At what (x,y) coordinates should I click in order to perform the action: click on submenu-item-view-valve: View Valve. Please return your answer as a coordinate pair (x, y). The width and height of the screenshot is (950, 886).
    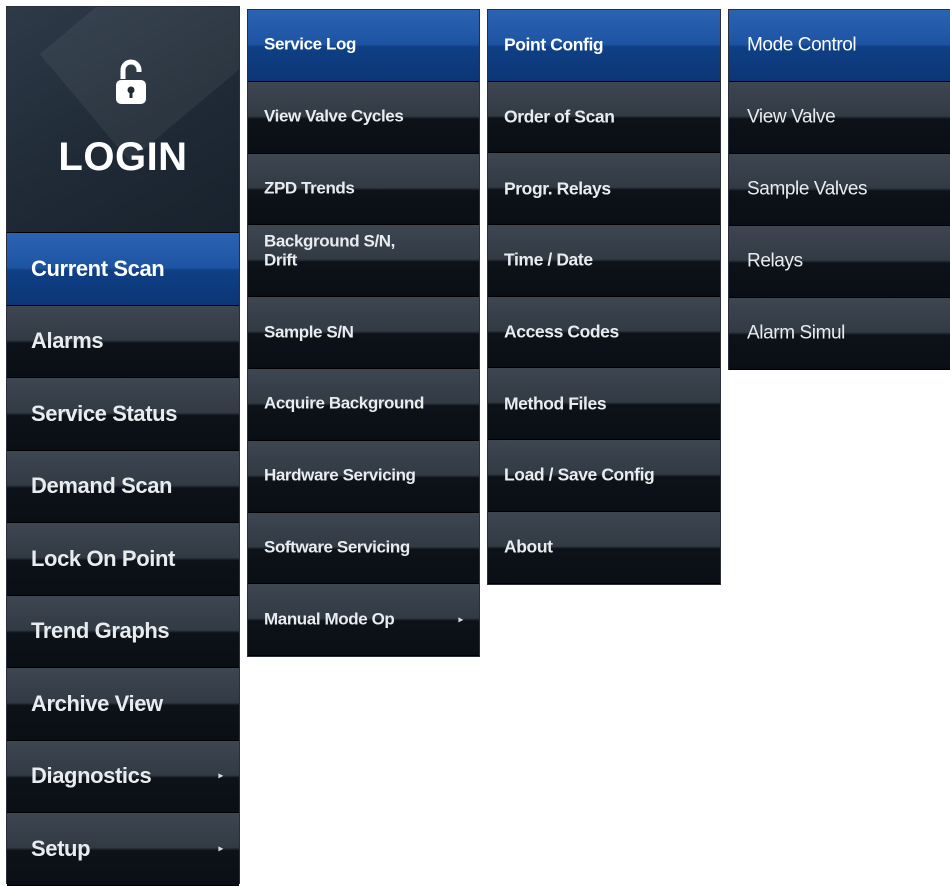
    Looking at the image, I should click on (839, 118).